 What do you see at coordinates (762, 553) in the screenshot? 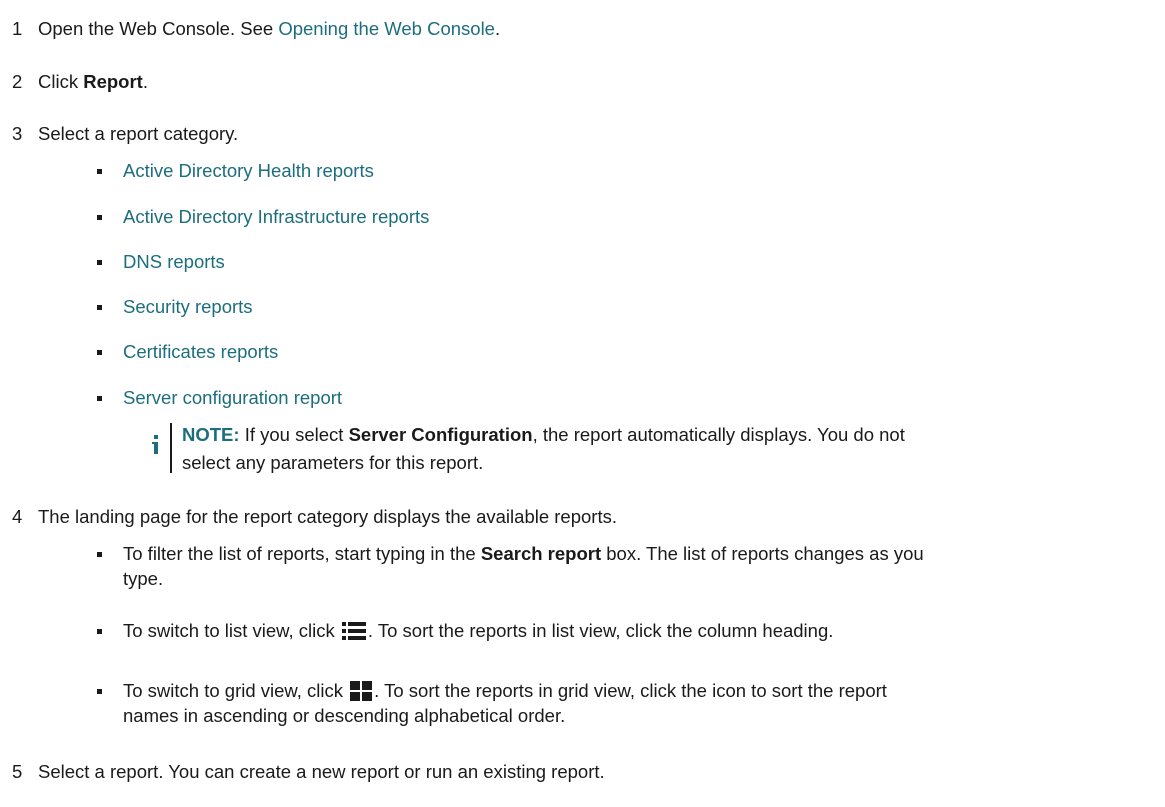
I see `tip-filter-text-2: box. The list of reports changes as you` at bounding box center [762, 553].